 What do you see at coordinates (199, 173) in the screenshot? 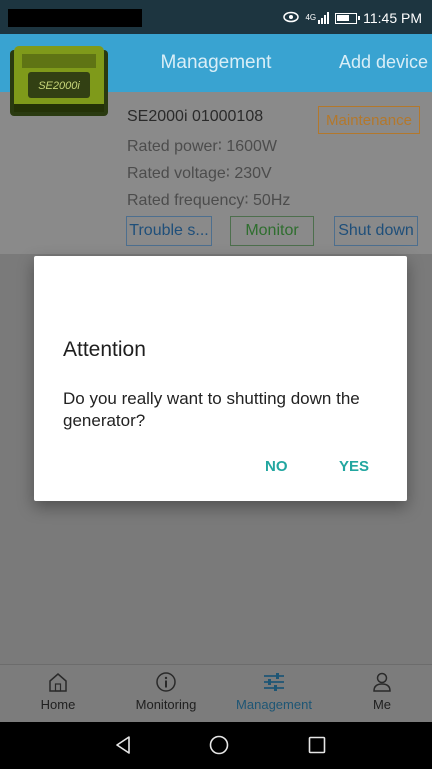
I see `rated-voltage: Rated voltage∶ 230V` at bounding box center [199, 173].